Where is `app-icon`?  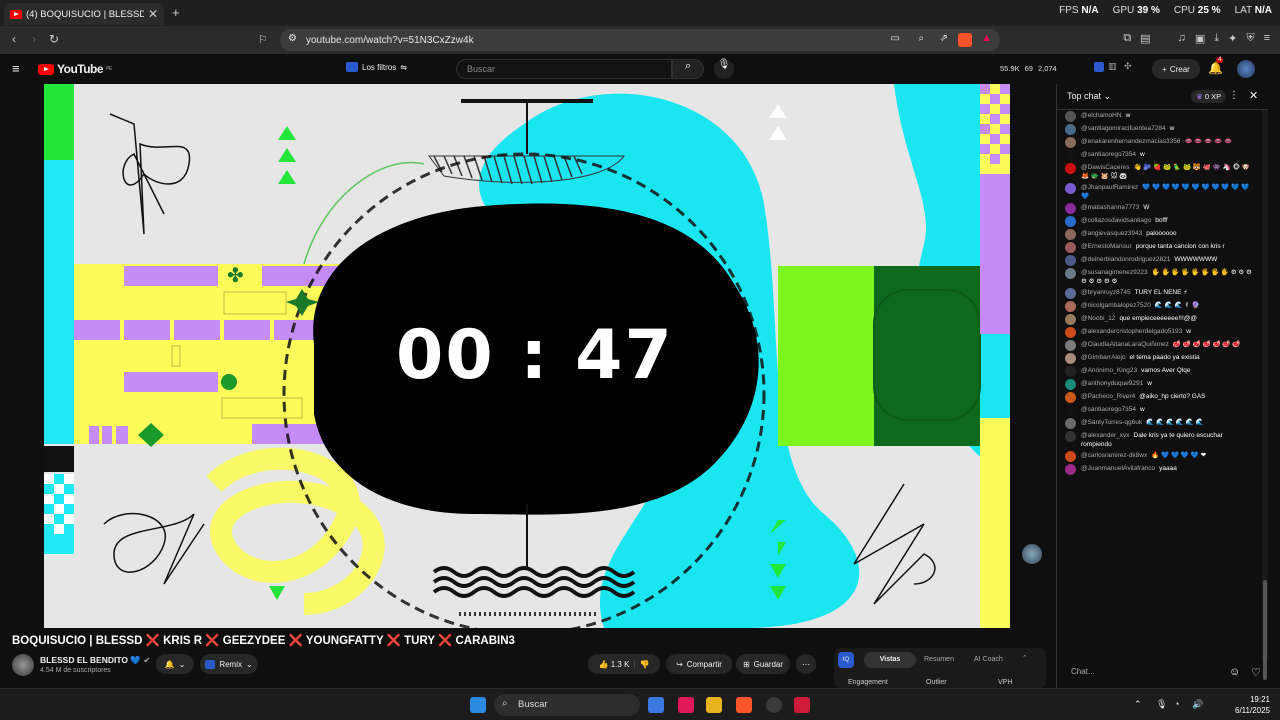 app-icon is located at coordinates (774, 705).